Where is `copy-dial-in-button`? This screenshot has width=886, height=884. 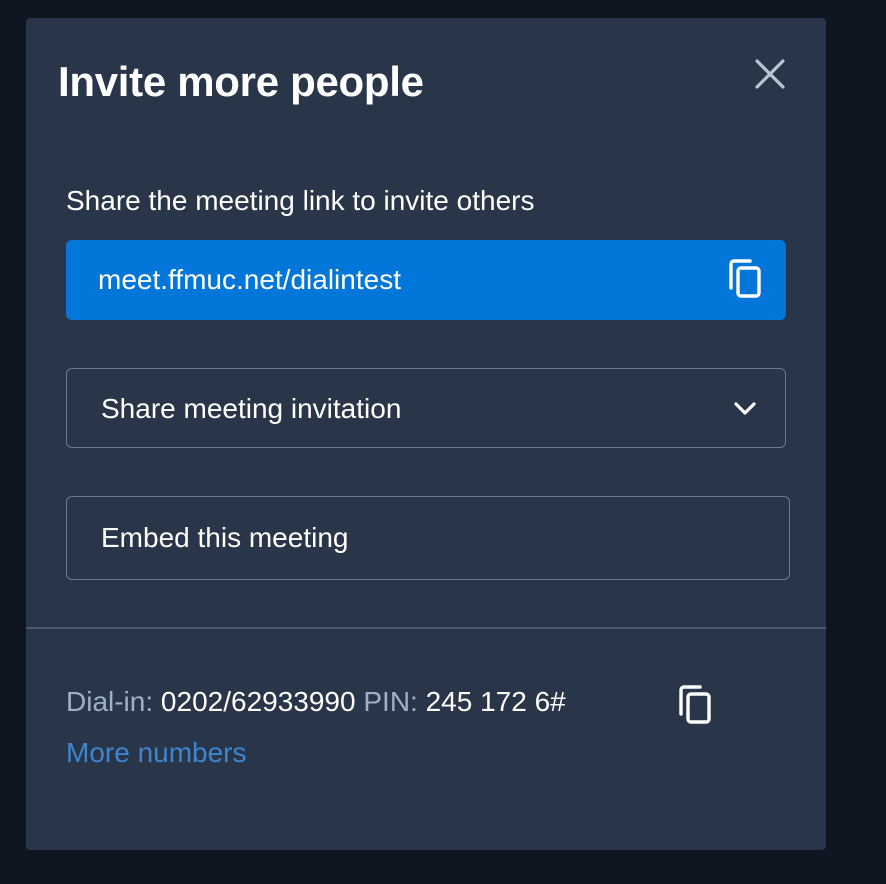
copy-dial-in-button is located at coordinates (696, 706).